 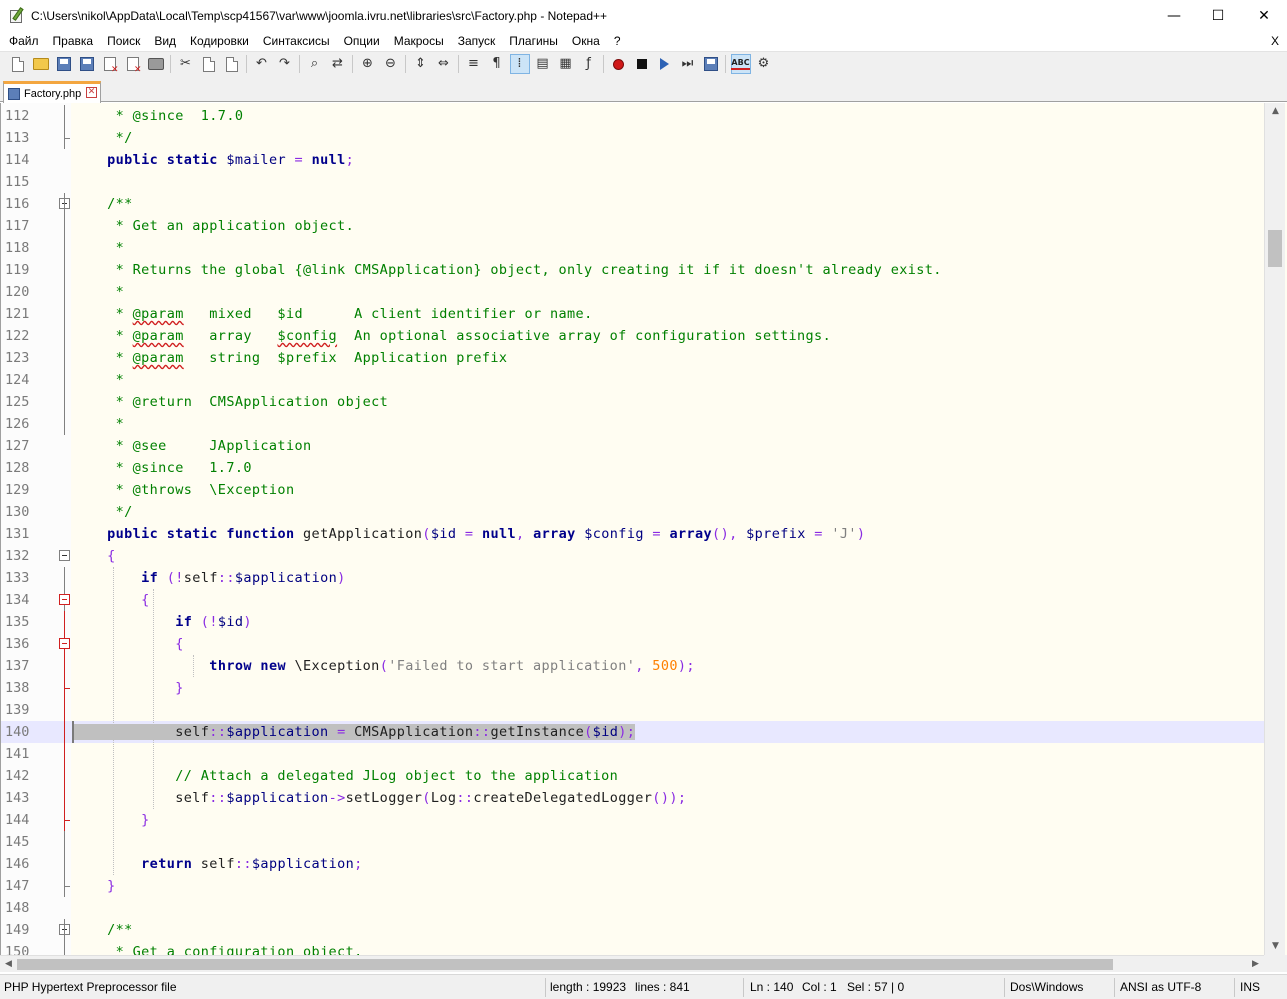 I want to click on scroll-up-icon: ▲, so click(x=1275, y=111).